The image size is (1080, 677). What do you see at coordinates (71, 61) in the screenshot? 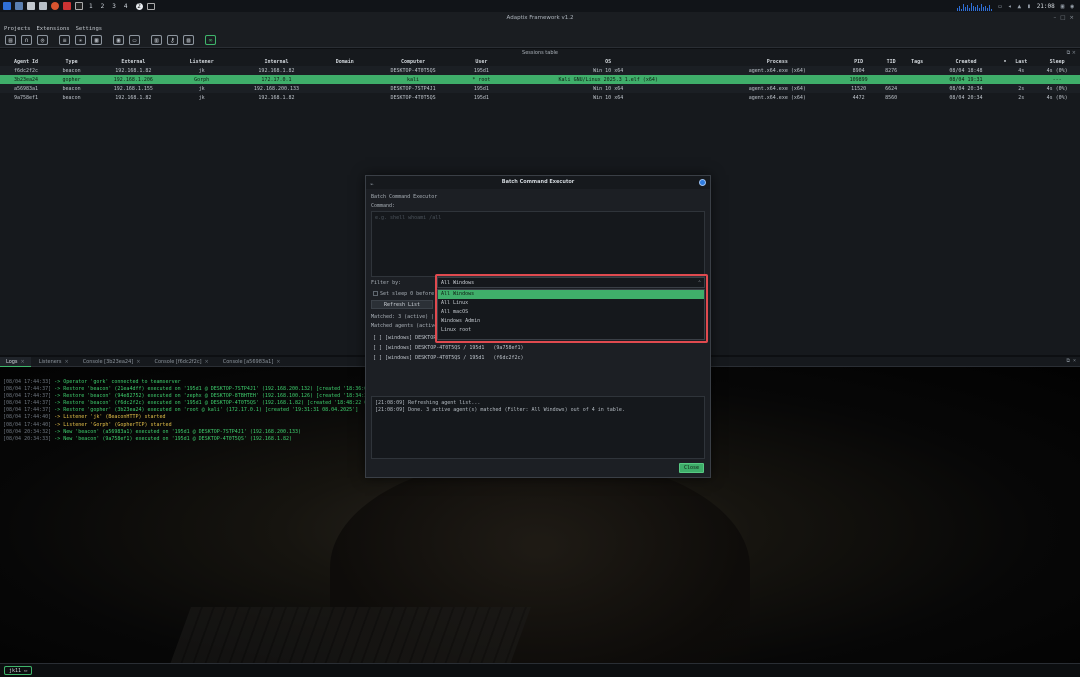
I see `column-header: Type` at bounding box center [71, 61].